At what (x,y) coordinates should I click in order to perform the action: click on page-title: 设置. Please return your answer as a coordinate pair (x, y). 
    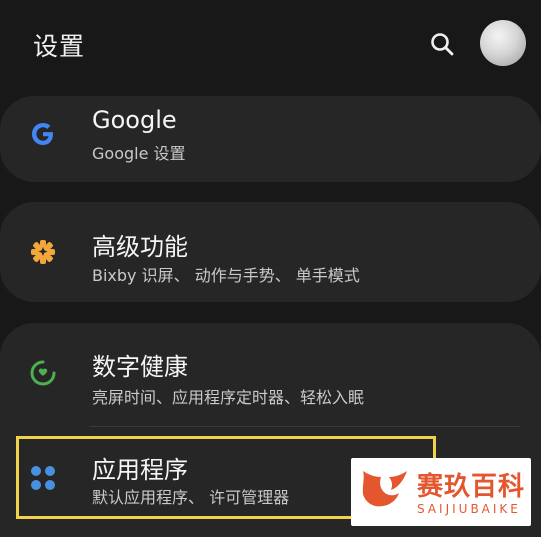
    Looking at the image, I should click on (59, 46).